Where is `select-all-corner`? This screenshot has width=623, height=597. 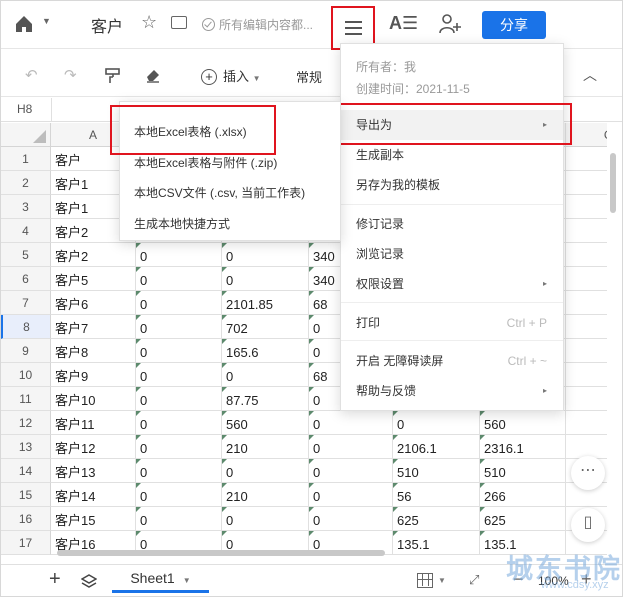 select-all-corner is located at coordinates (26, 135).